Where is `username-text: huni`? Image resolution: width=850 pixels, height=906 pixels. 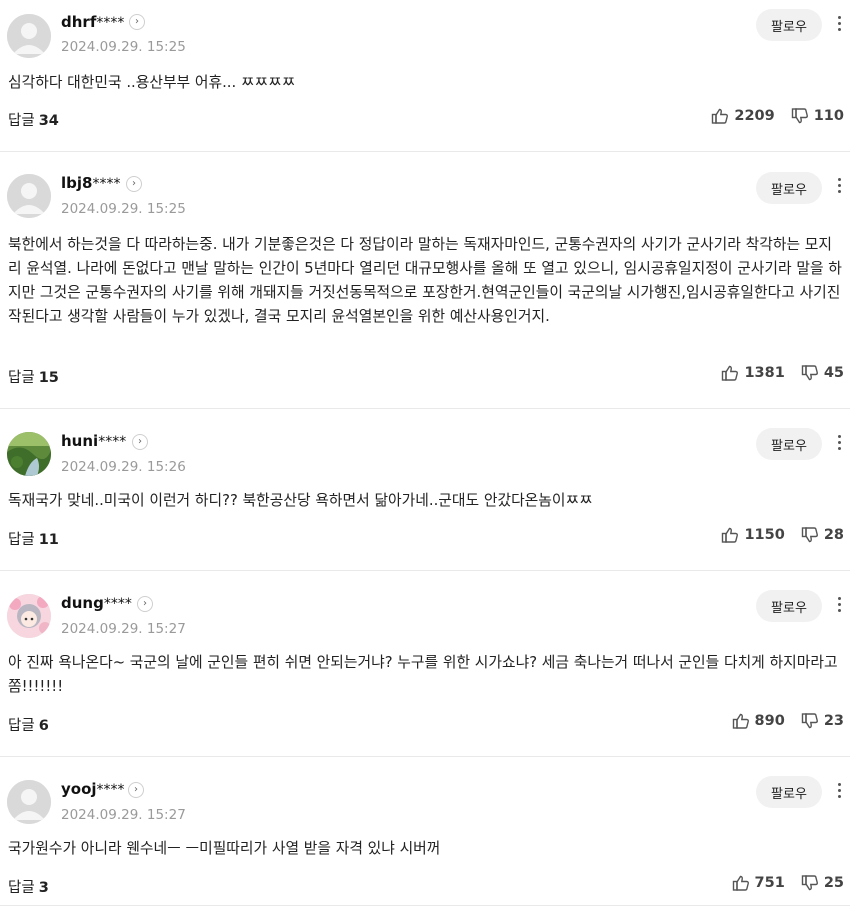 username-text: huni is located at coordinates (80, 441).